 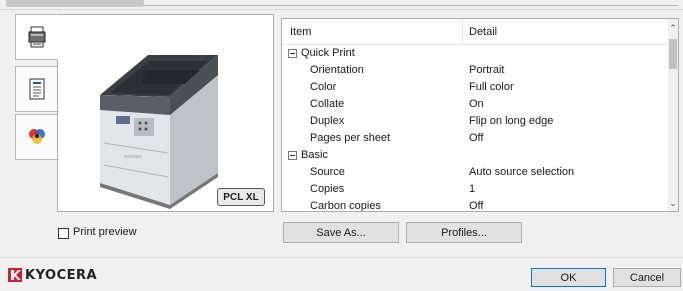 What do you see at coordinates (491, 87) in the screenshot?
I see `list-item-value: Full color` at bounding box center [491, 87].